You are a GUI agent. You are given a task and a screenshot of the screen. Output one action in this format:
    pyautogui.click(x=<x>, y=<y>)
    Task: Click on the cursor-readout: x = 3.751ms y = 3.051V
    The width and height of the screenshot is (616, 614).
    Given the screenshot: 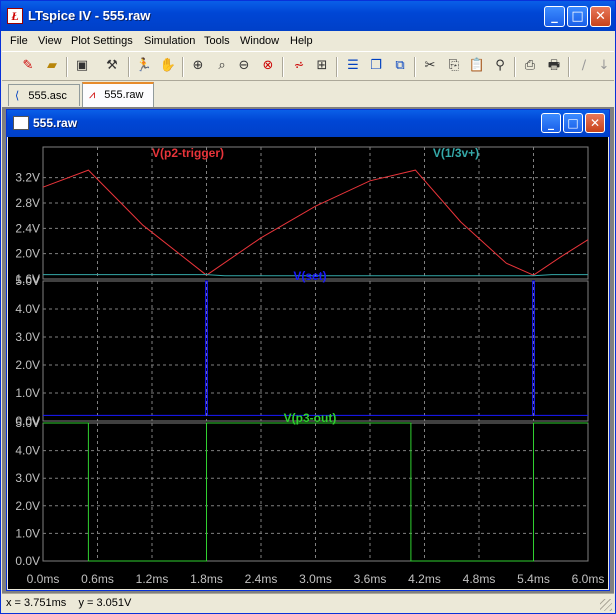 What is the action you would take?
    pyautogui.click(x=69, y=603)
    